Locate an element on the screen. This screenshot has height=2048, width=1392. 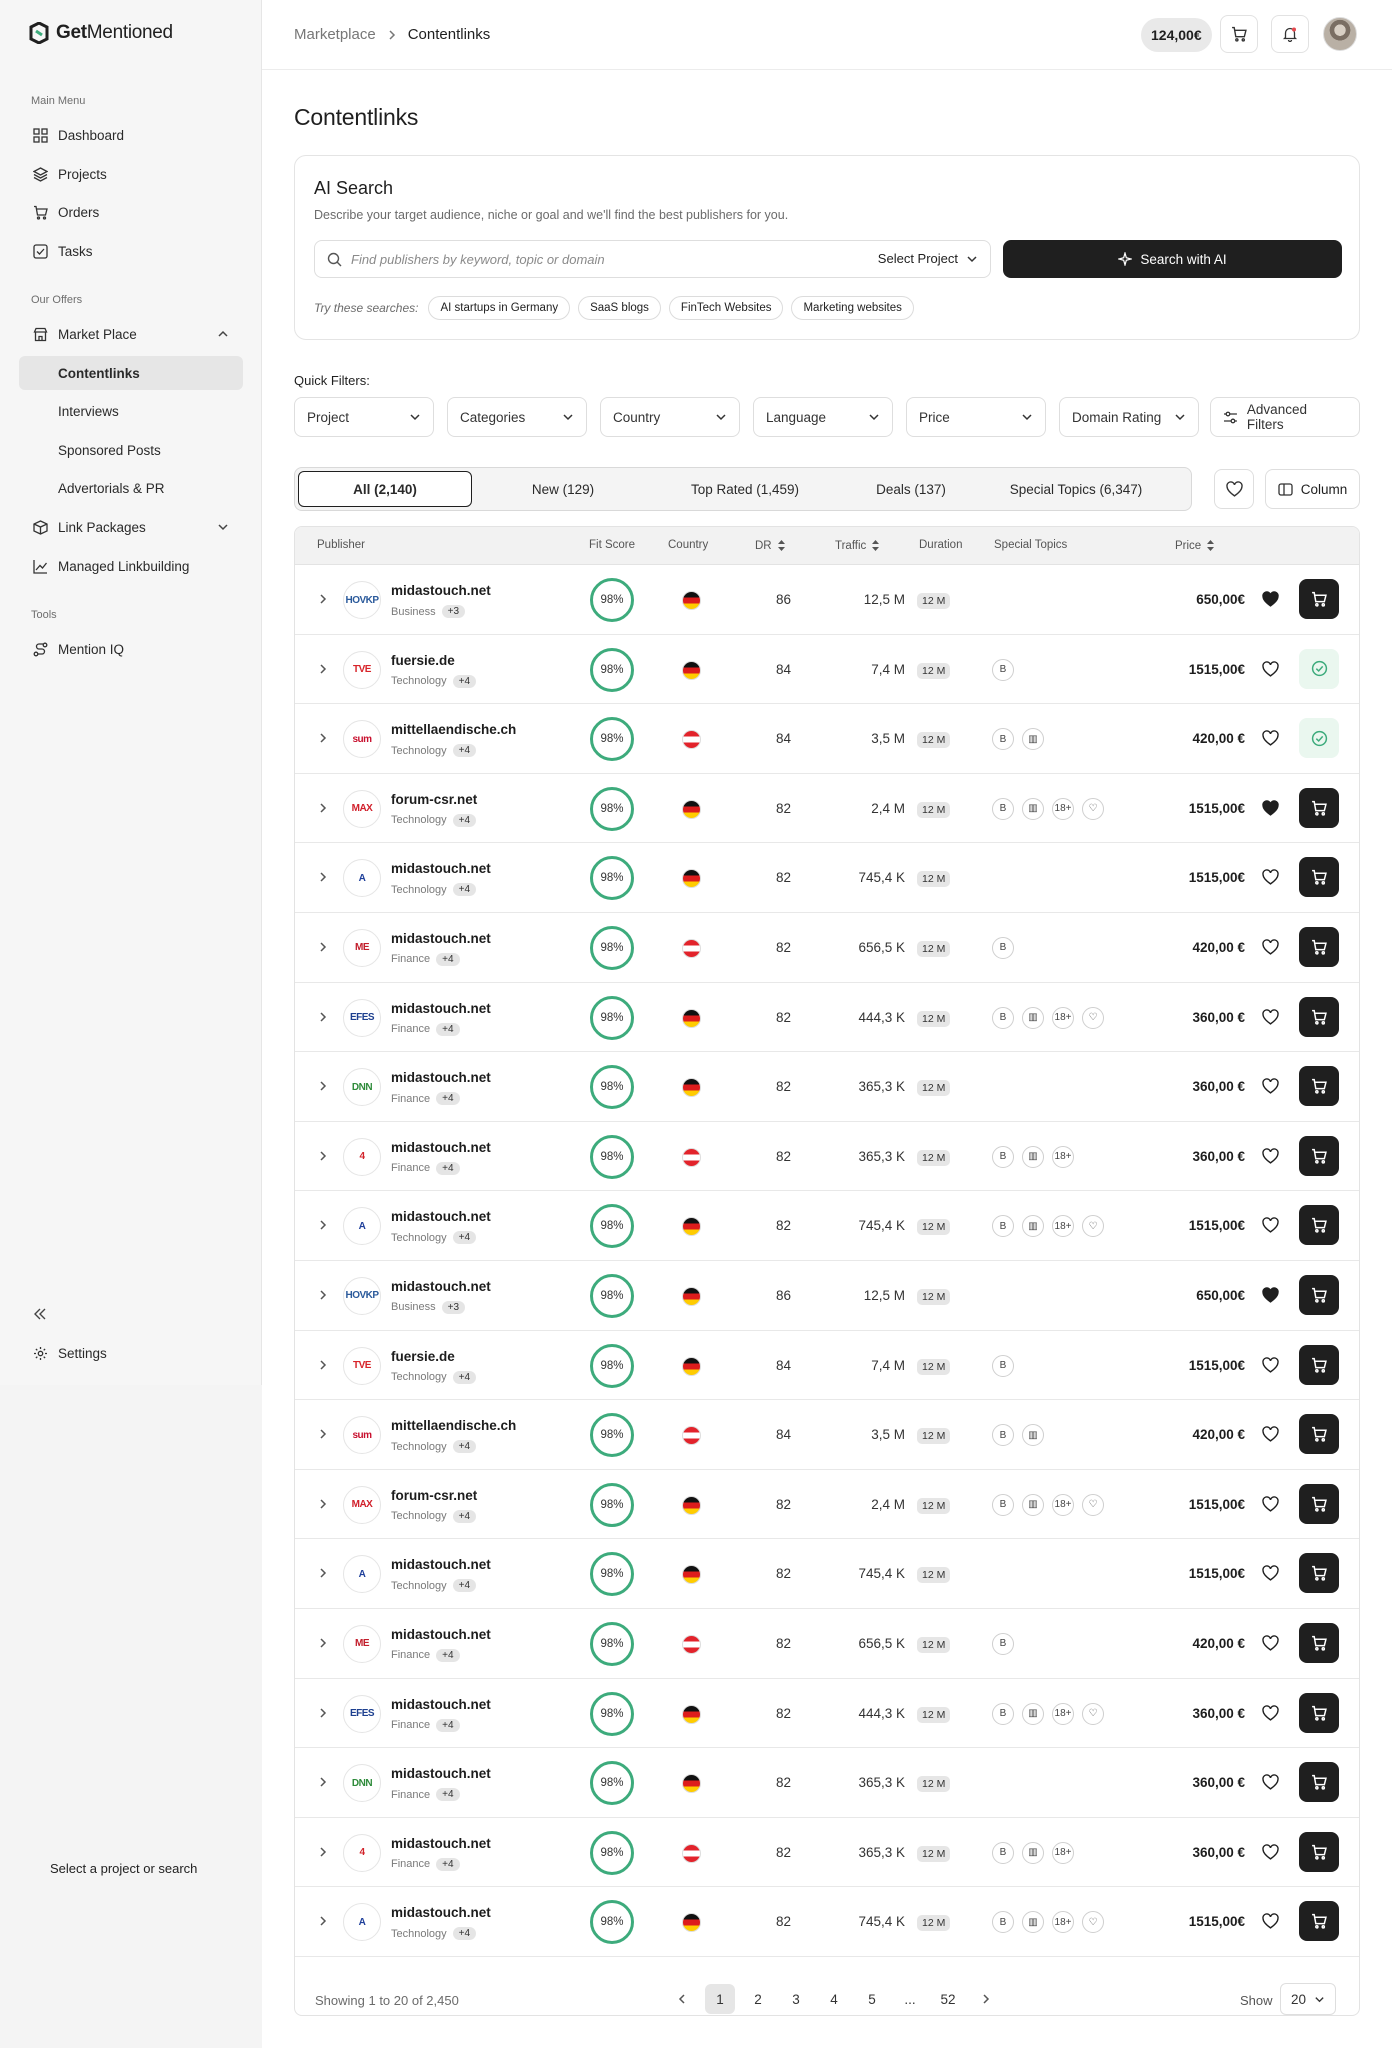
tab-special-topics: Special Topics (6,347) is located at coordinates (1076, 489).